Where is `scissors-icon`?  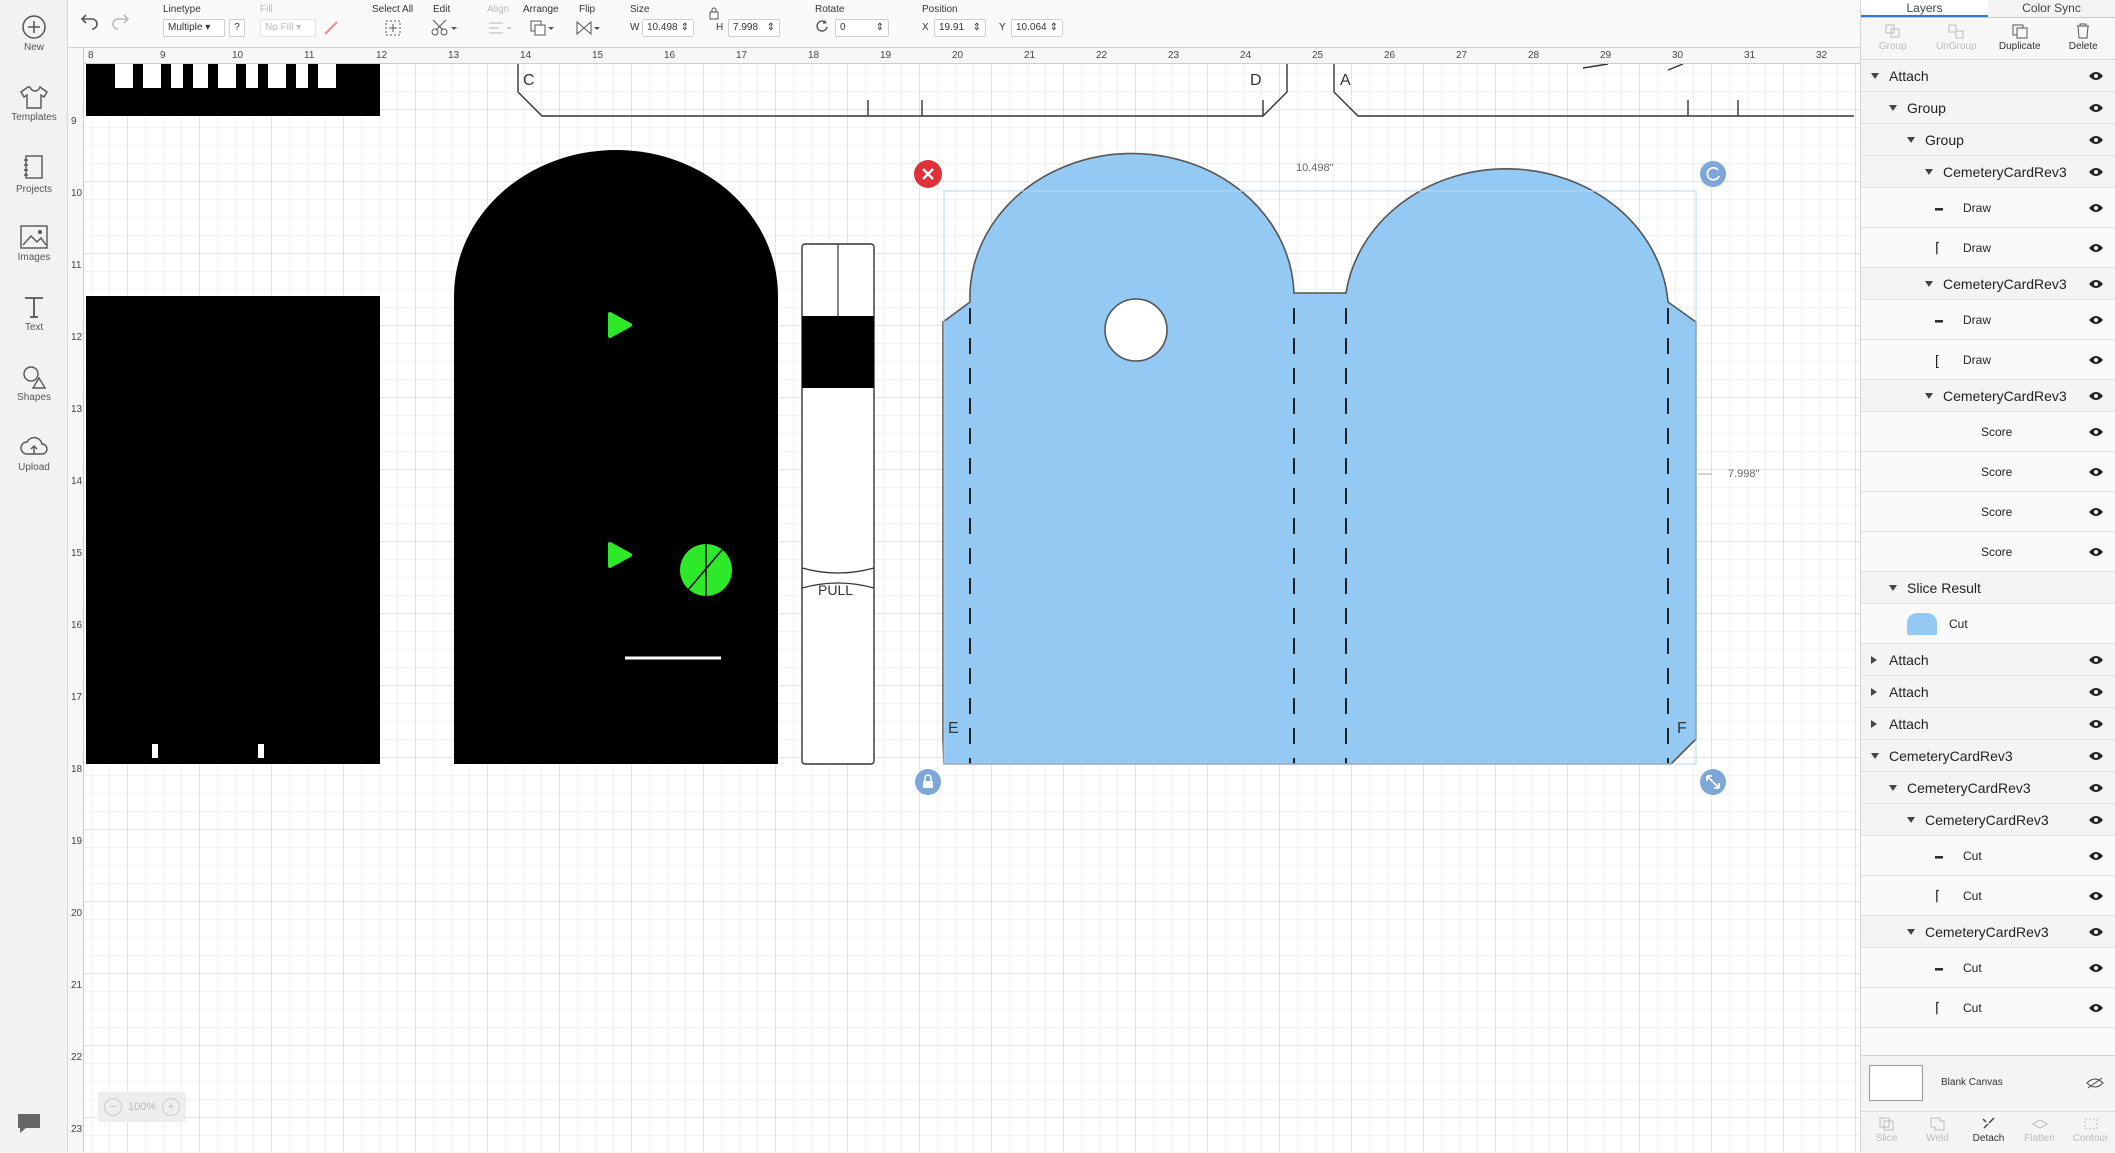 scissors-icon is located at coordinates (444, 28).